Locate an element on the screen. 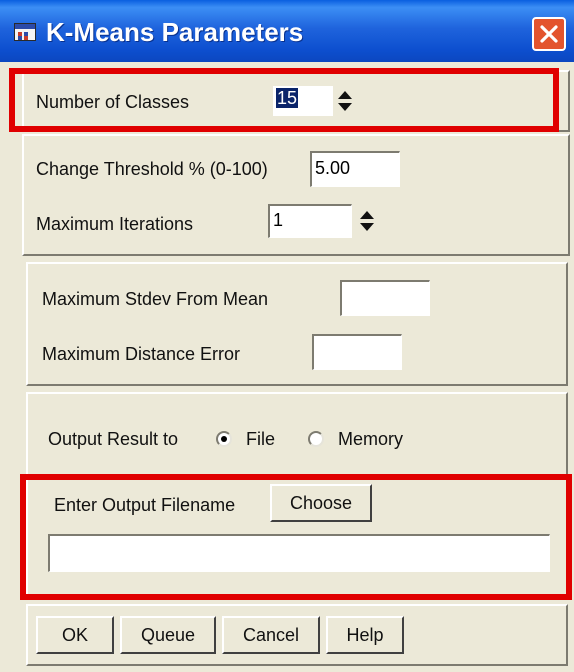 The height and width of the screenshot is (672, 574). iterations-spinner-arrows-icon is located at coordinates (367, 221).